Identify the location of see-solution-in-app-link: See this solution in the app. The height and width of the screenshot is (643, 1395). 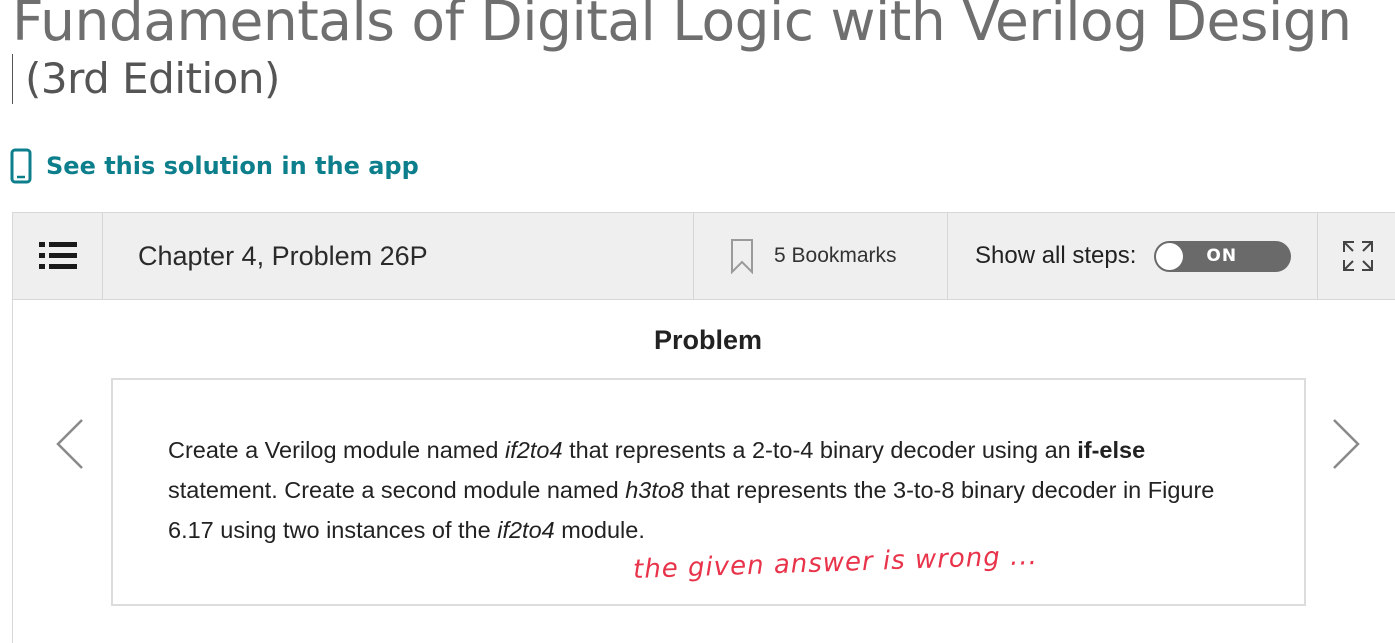
(214, 166).